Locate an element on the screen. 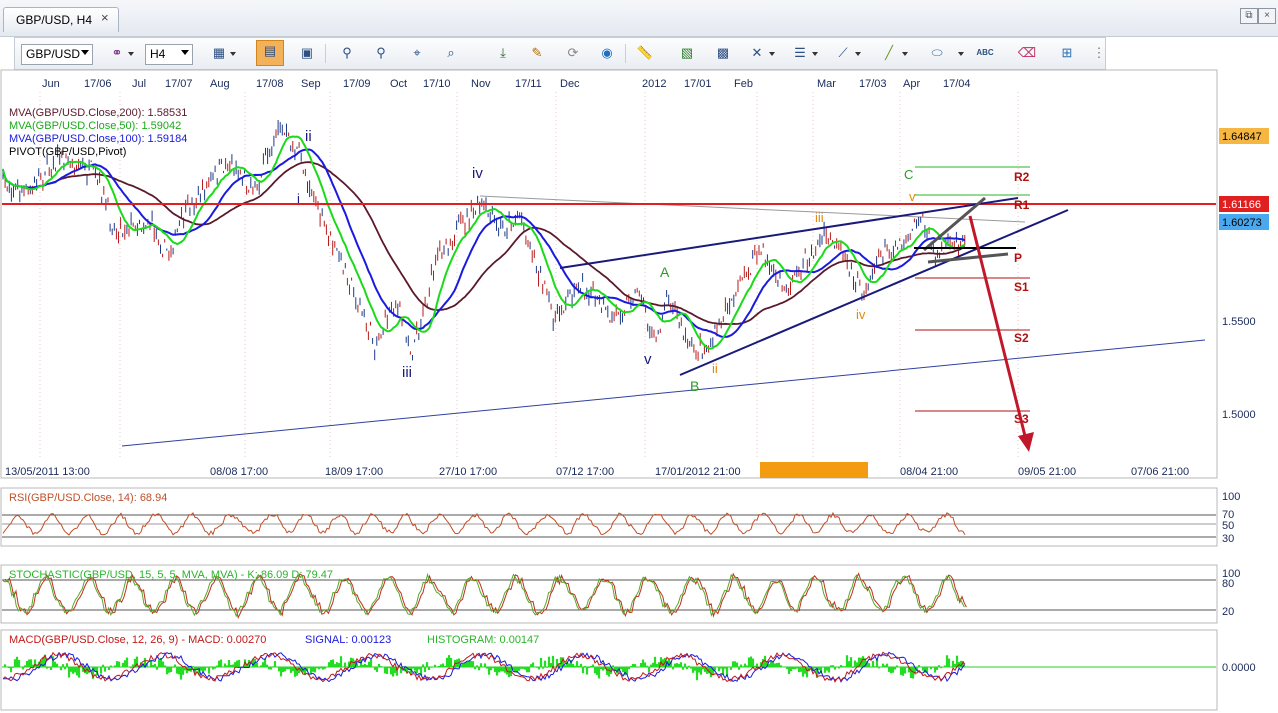 The height and width of the screenshot is (713, 1278). rsi-panel is located at coordinates (609, 517).